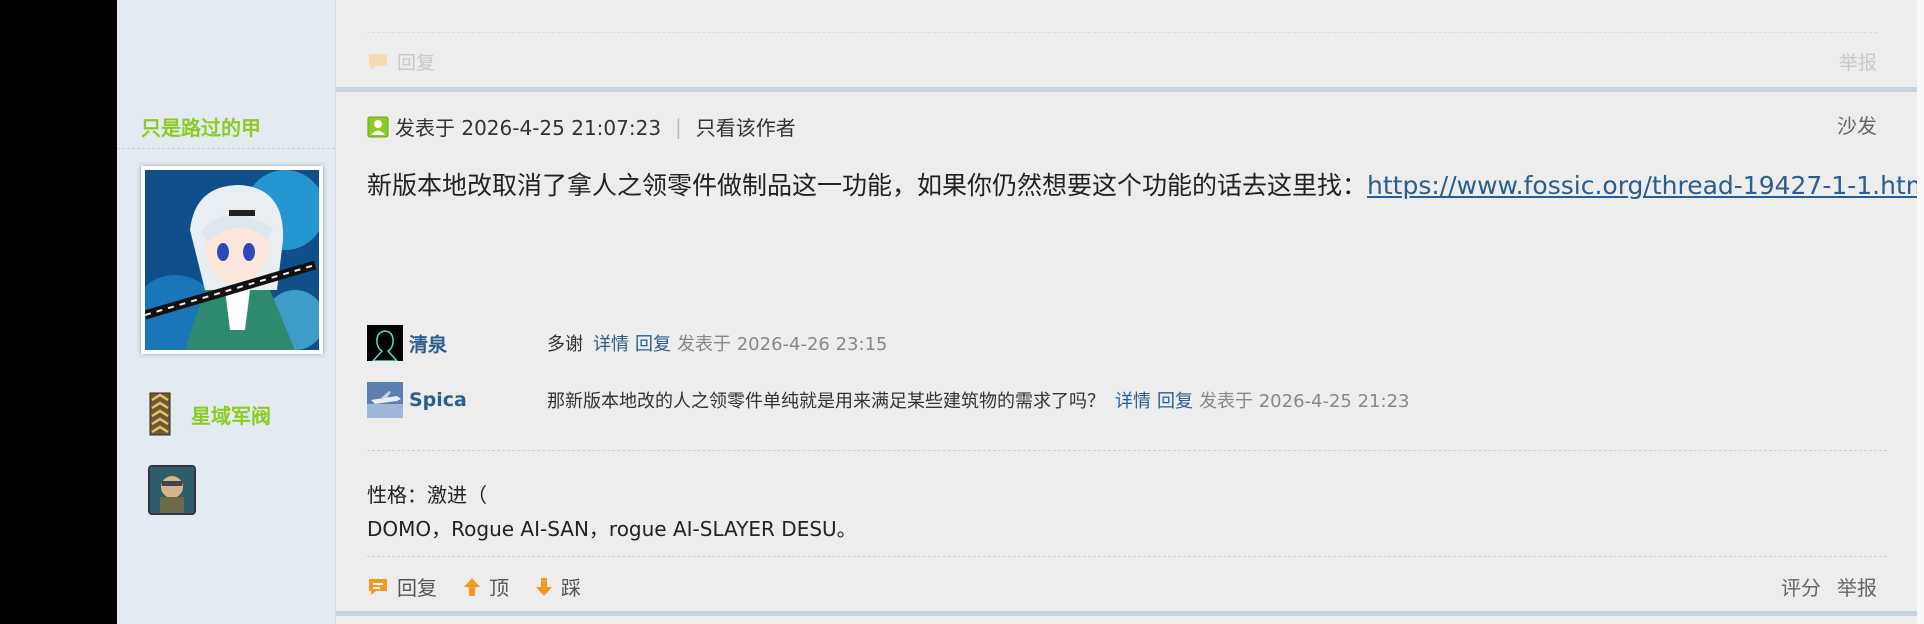 Image resolution: width=1924 pixels, height=624 pixels. What do you see at coordinates (201, 126) in the screenshot?
I see `author-name: 只是路过的甲` at bounding box center [201, 126].